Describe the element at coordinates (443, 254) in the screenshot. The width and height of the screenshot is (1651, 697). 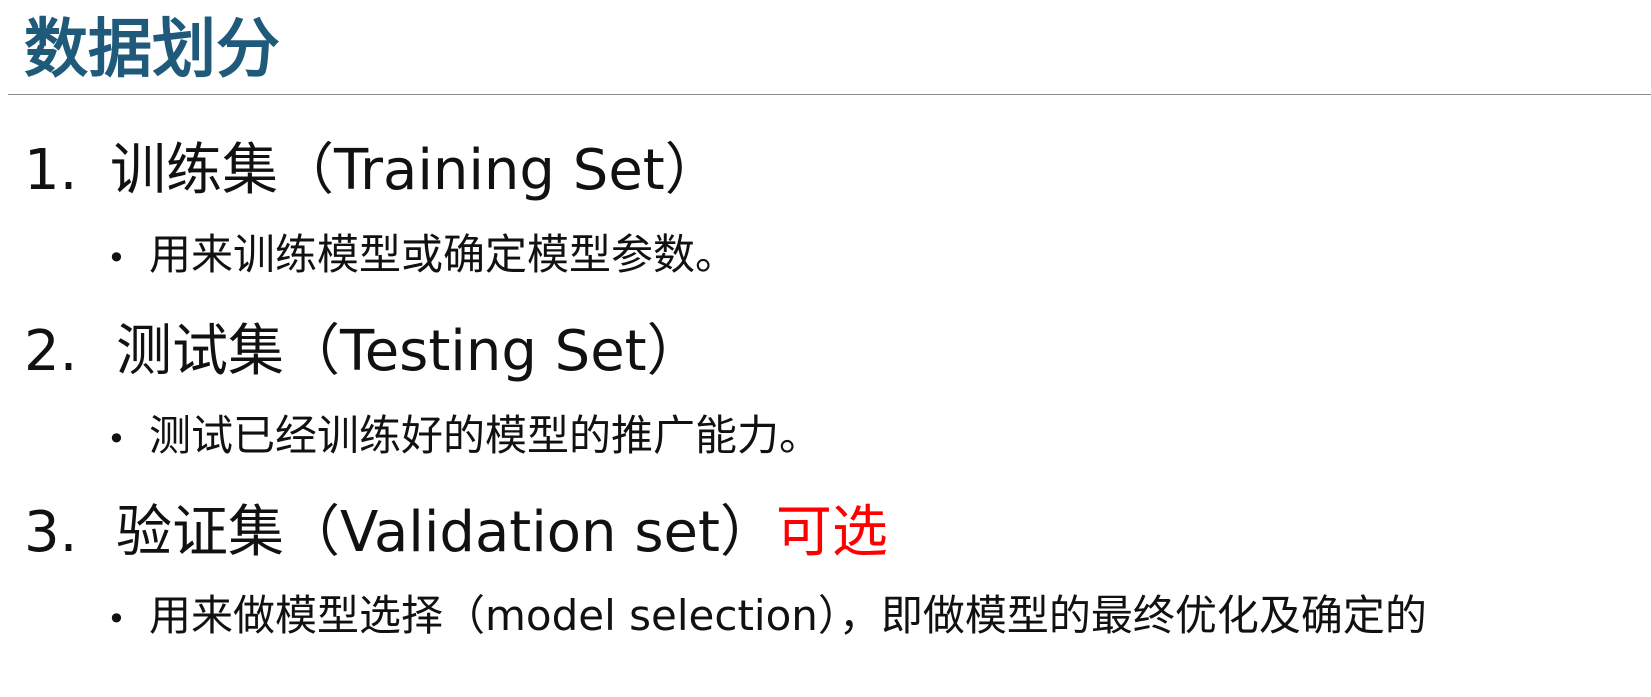
I see `bullet-text: 用来训练模型或确定模型参数。` at that location.